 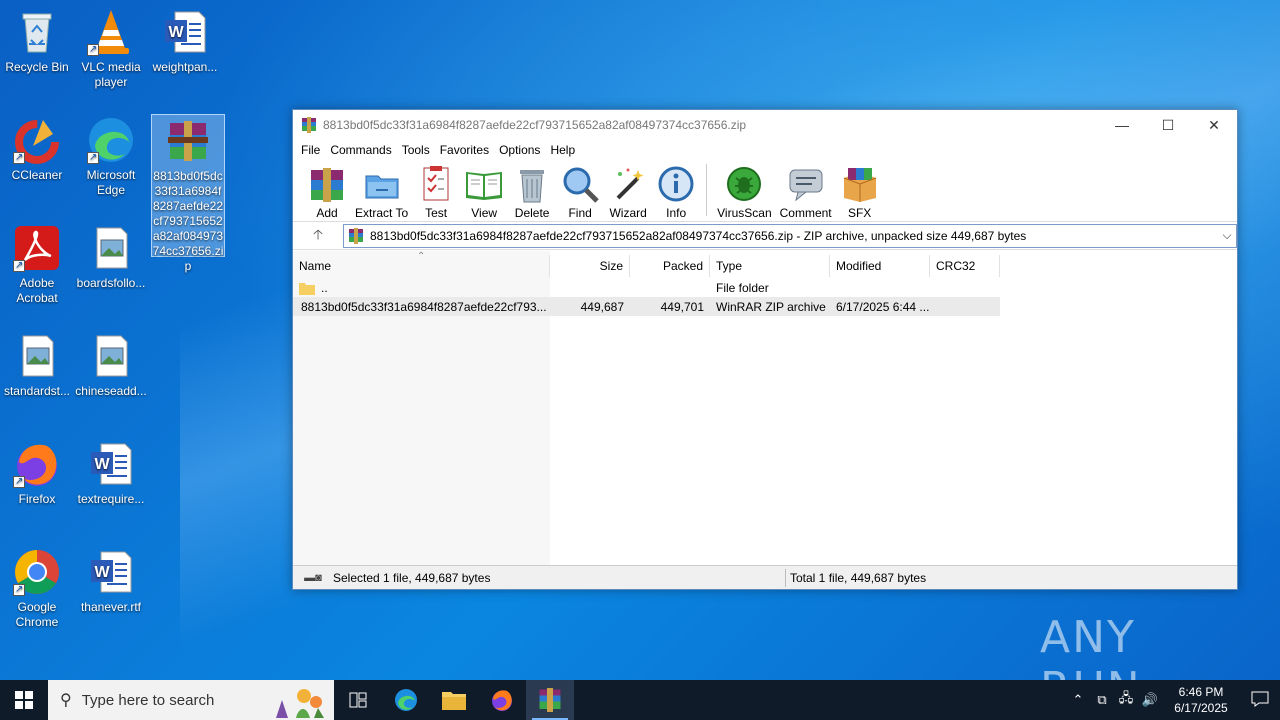 What do you see at coordinates (1201, 700) in the screenshot?
I see `clock: 6:46 PM 6/17/2025` at bounding box center [1201, 700].